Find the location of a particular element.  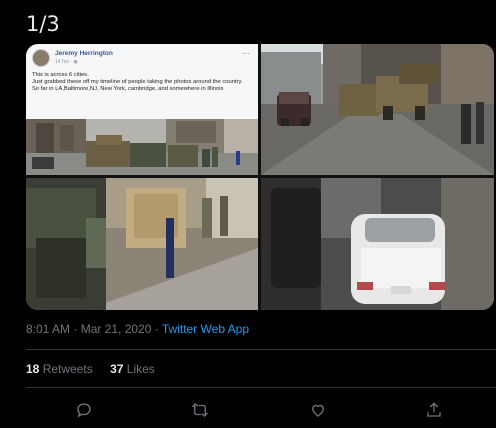

tweet-actions-bar is located at coordinates (248, 410).